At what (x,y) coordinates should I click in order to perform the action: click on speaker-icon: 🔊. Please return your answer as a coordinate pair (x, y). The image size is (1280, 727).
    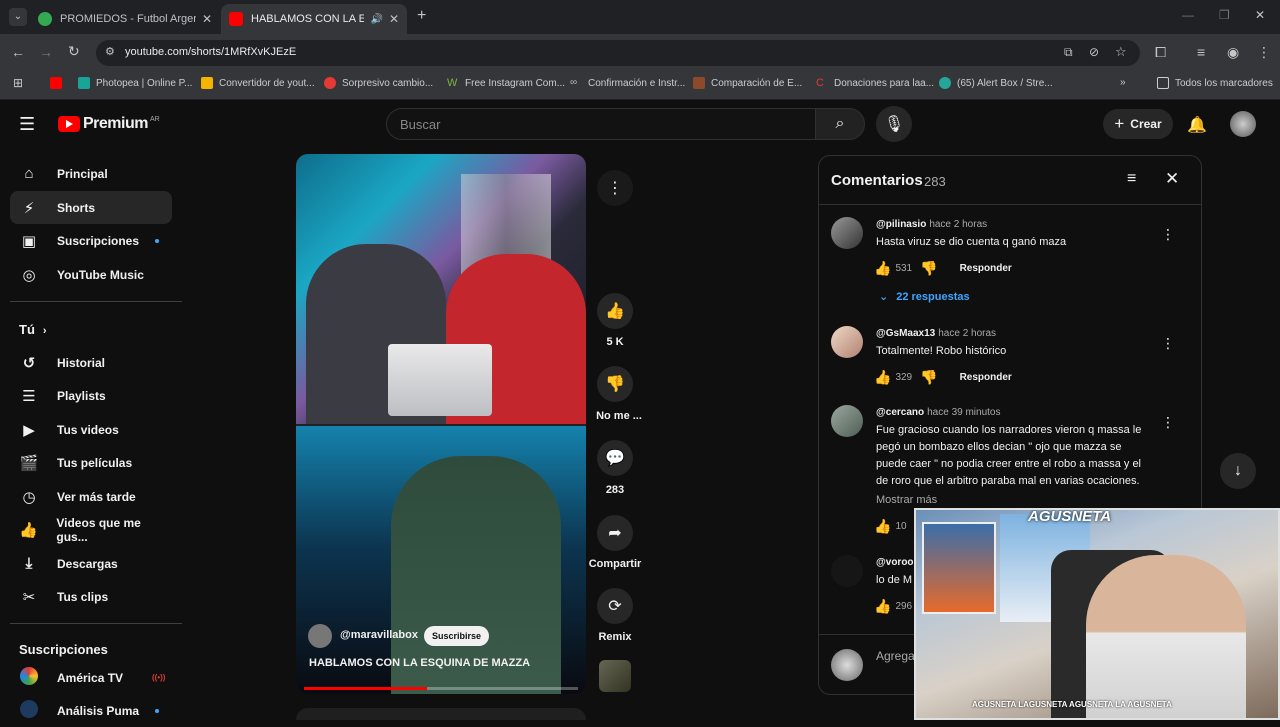
    Looking at the image, I should click on (376, 19).